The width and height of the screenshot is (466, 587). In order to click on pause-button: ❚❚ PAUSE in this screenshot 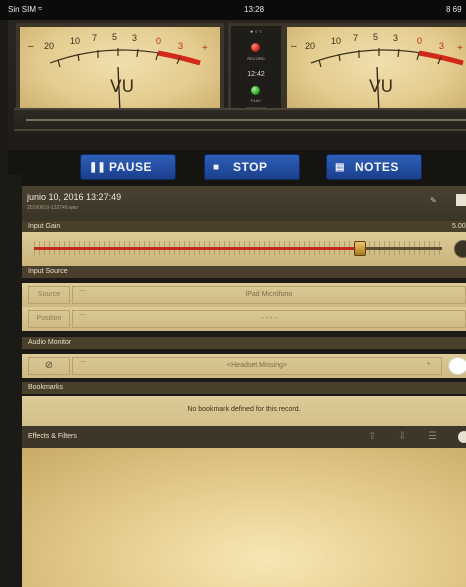, I will do `click(128, 167)`.